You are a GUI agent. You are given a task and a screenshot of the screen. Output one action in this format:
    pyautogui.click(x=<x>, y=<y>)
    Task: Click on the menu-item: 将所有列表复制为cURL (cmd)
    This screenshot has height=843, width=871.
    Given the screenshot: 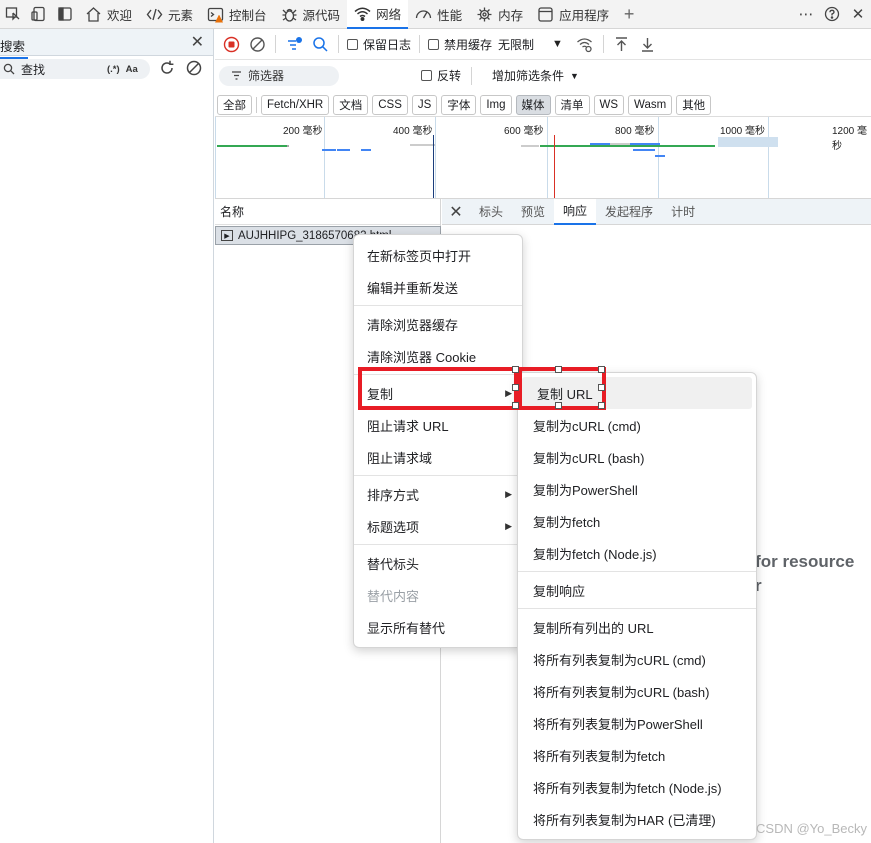 What is the action you would take?
    pyautogui.click(x=637, y=659)
    